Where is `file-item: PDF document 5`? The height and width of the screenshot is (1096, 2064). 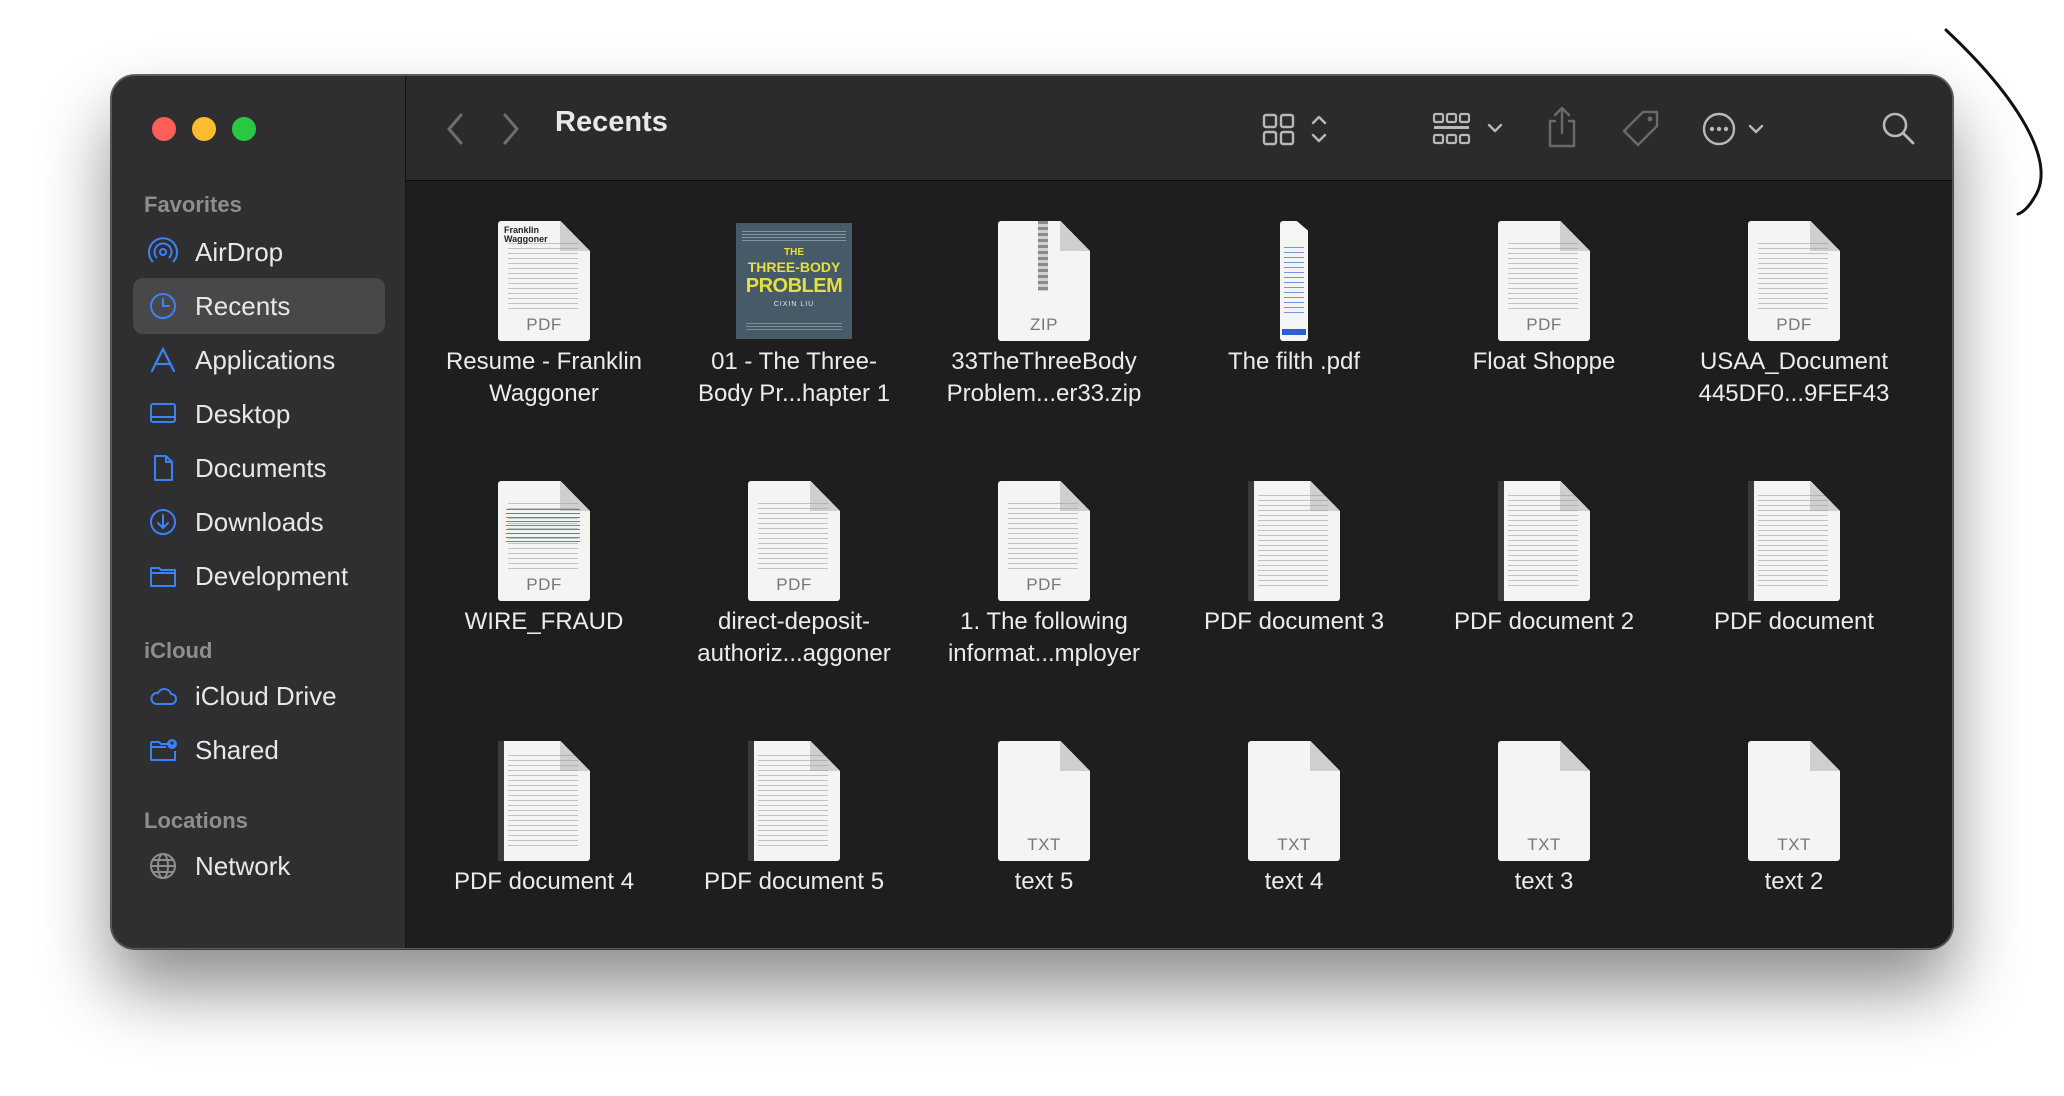
file-item: PDF document 5 is located at coordinates (794, 841).